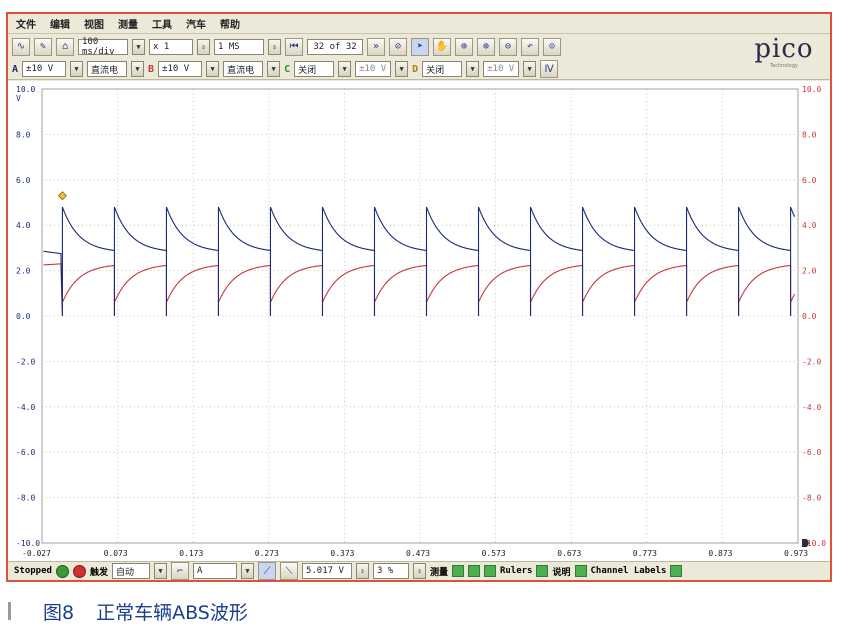 This screenshot has width=852, height=637. What do you see at coordinates (809, 134) in the screenshot?
I see `y-tick-label-right: 8.0` at bounding box center [809, 134].